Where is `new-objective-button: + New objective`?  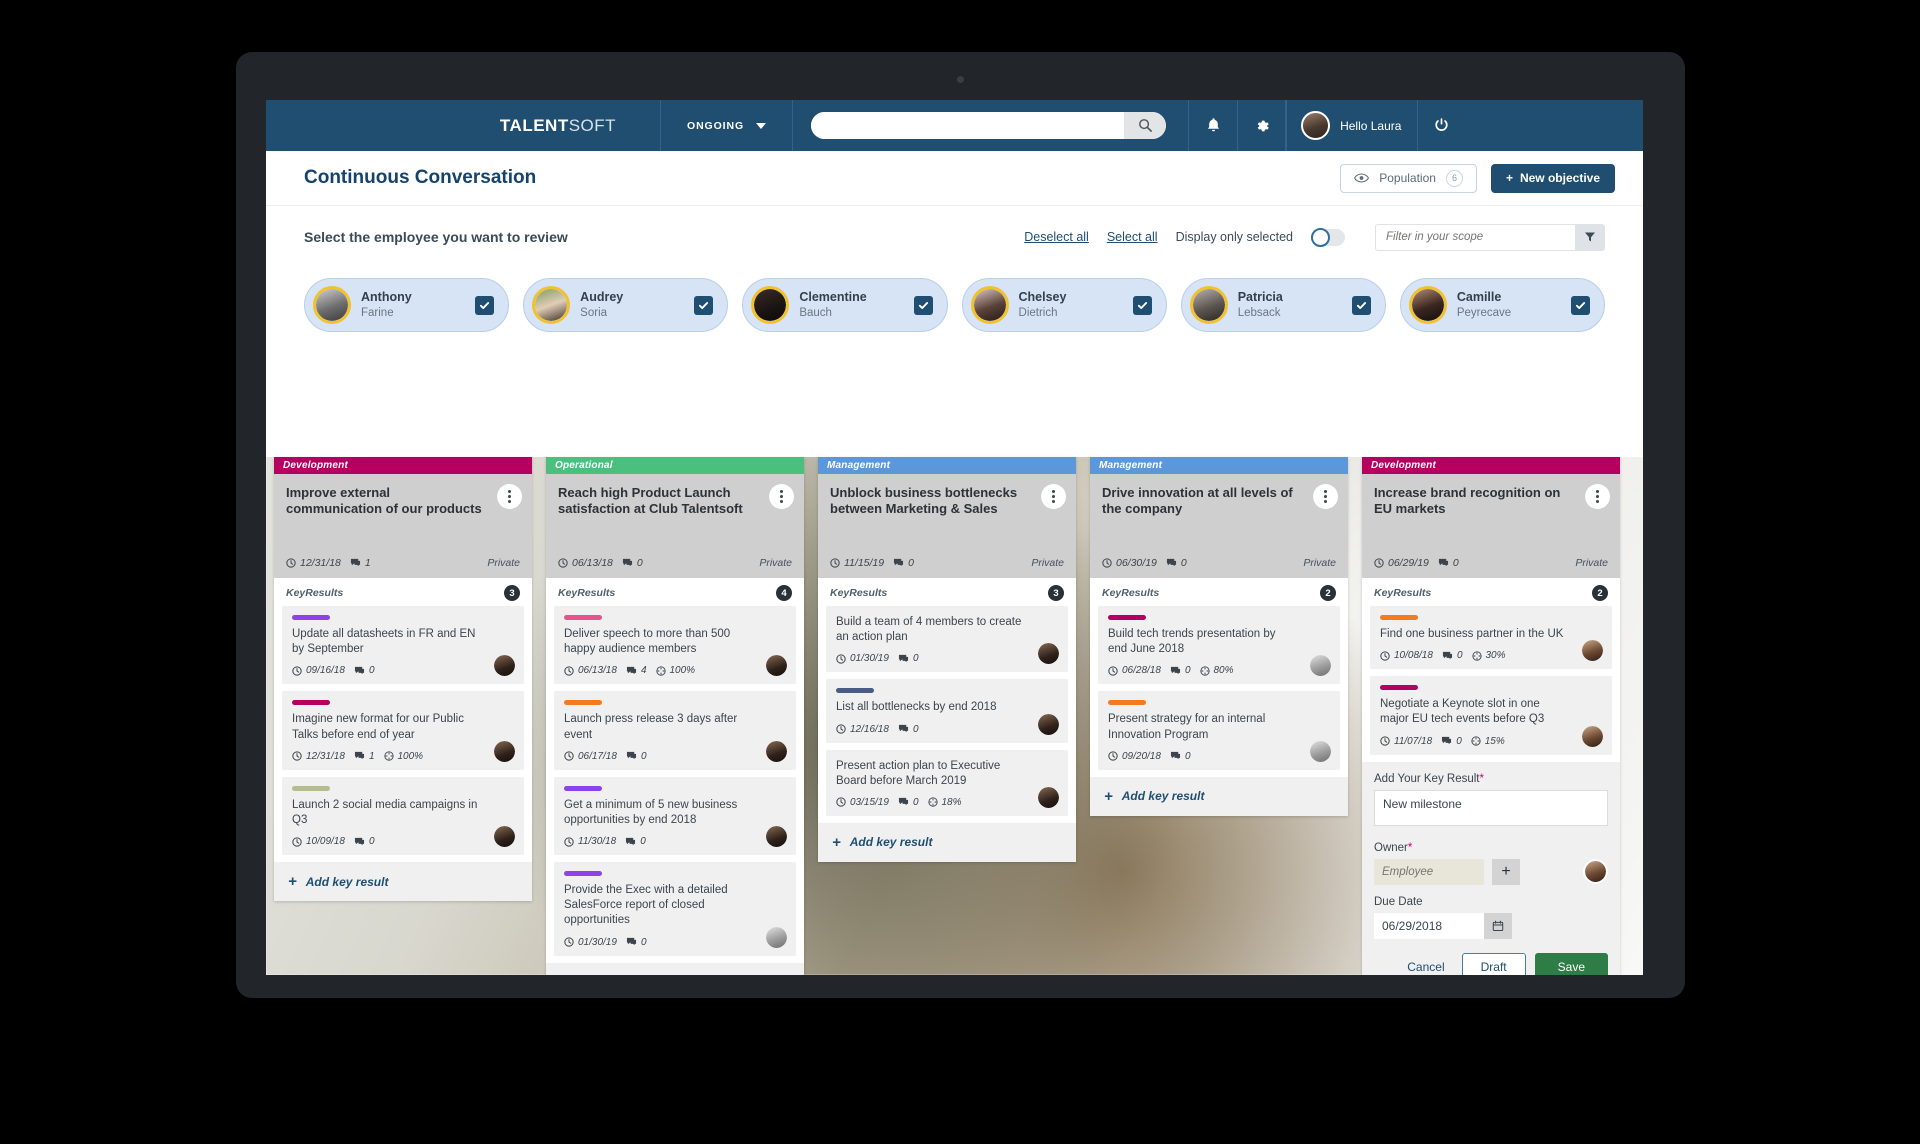
new-objective-button: + New objective is located at coordinates (1552, 178).